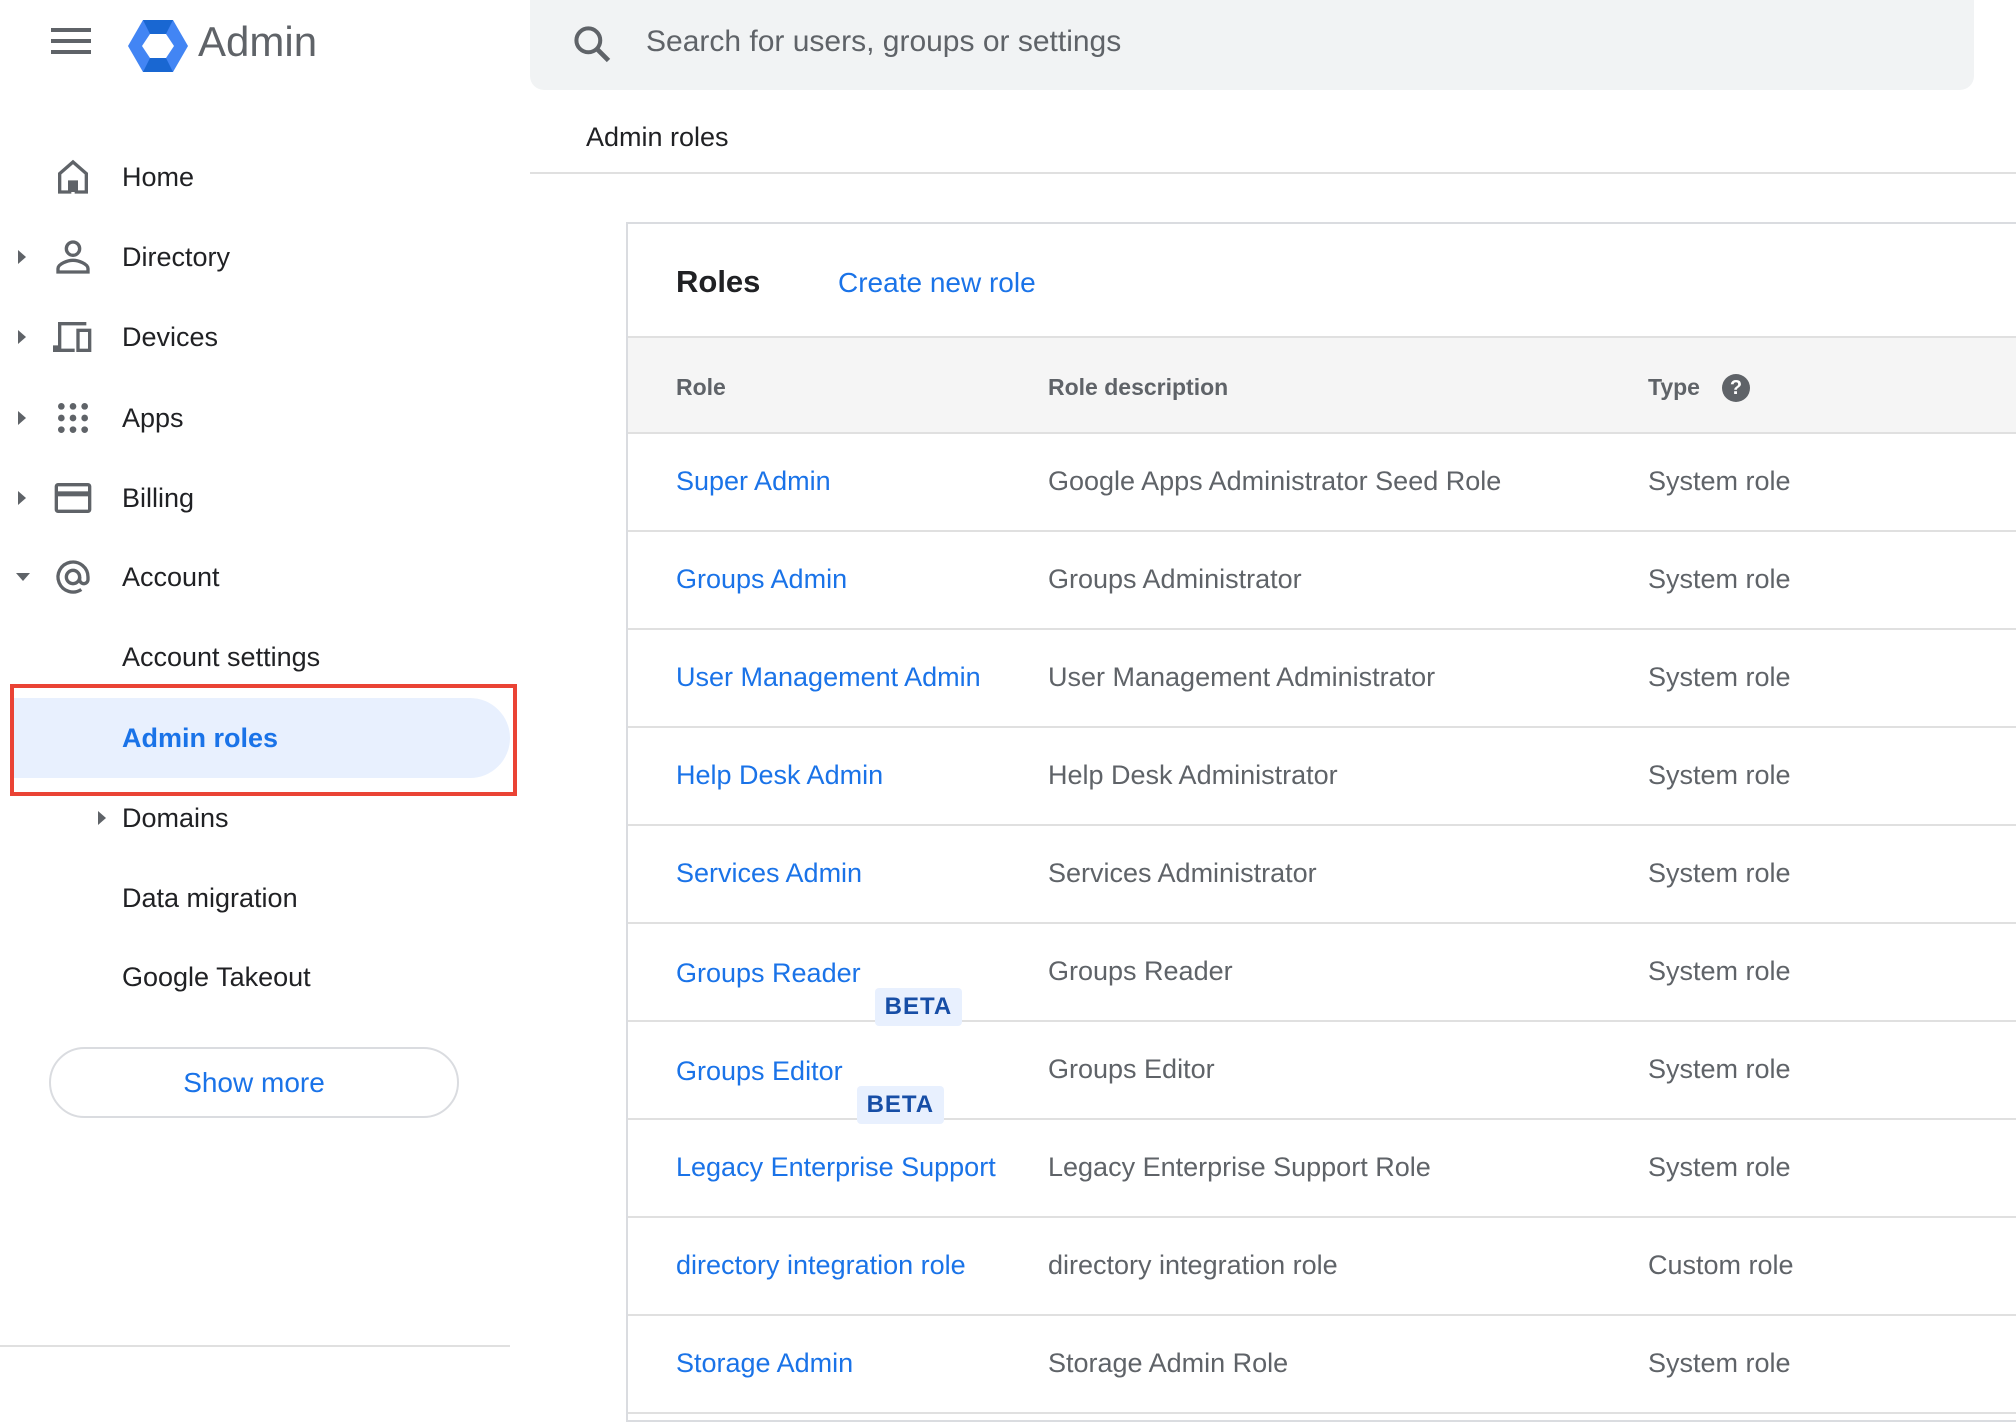  I want to click on sidebar-item-label: Account settings, so click(221, 656).